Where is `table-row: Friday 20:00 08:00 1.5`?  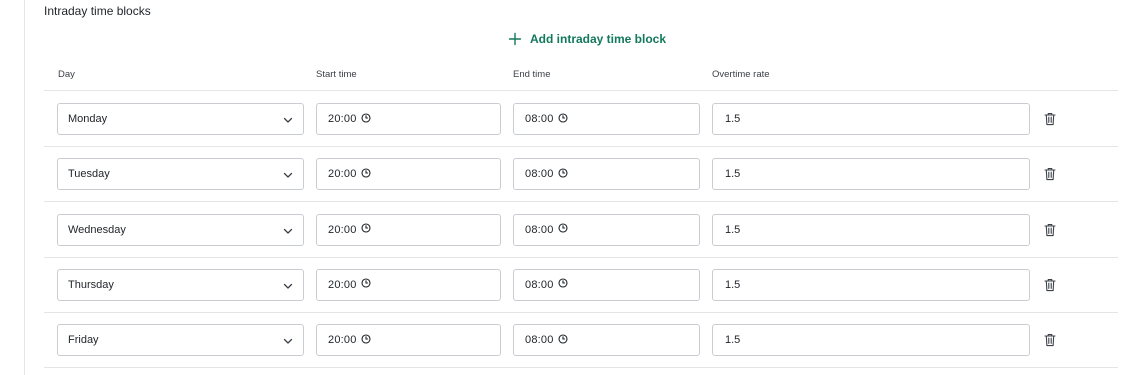 table-row: Friday 20:00 08:00 1.5 is located at coordinates (581, 340).